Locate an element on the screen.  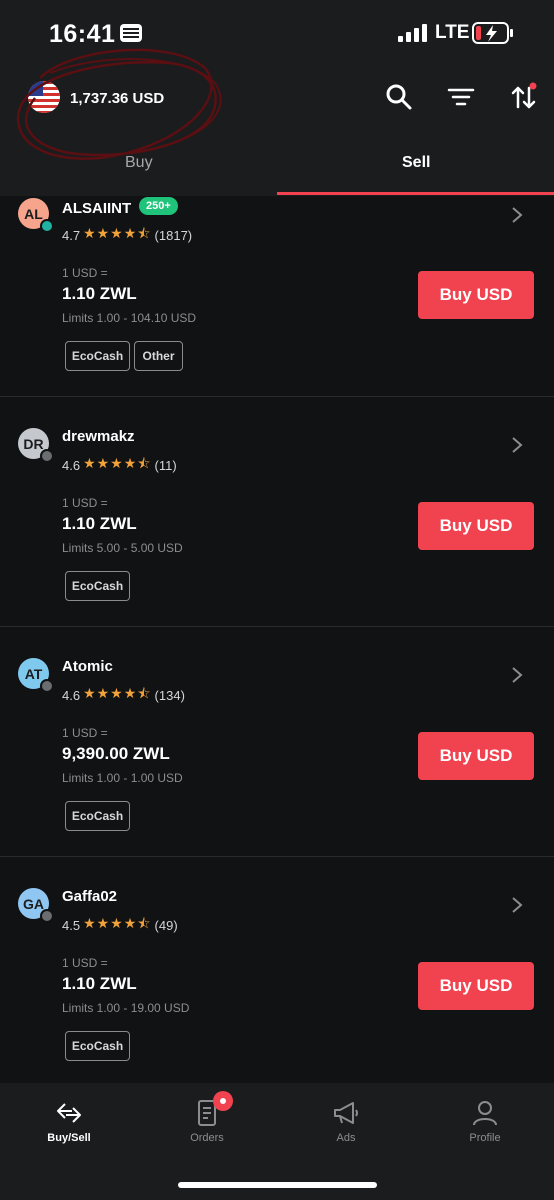
payment-method-tag: Other is located at coordinates (158, 356).